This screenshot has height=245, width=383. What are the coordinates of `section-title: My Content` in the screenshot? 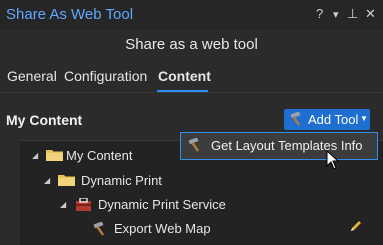 It's located at (44, 120).